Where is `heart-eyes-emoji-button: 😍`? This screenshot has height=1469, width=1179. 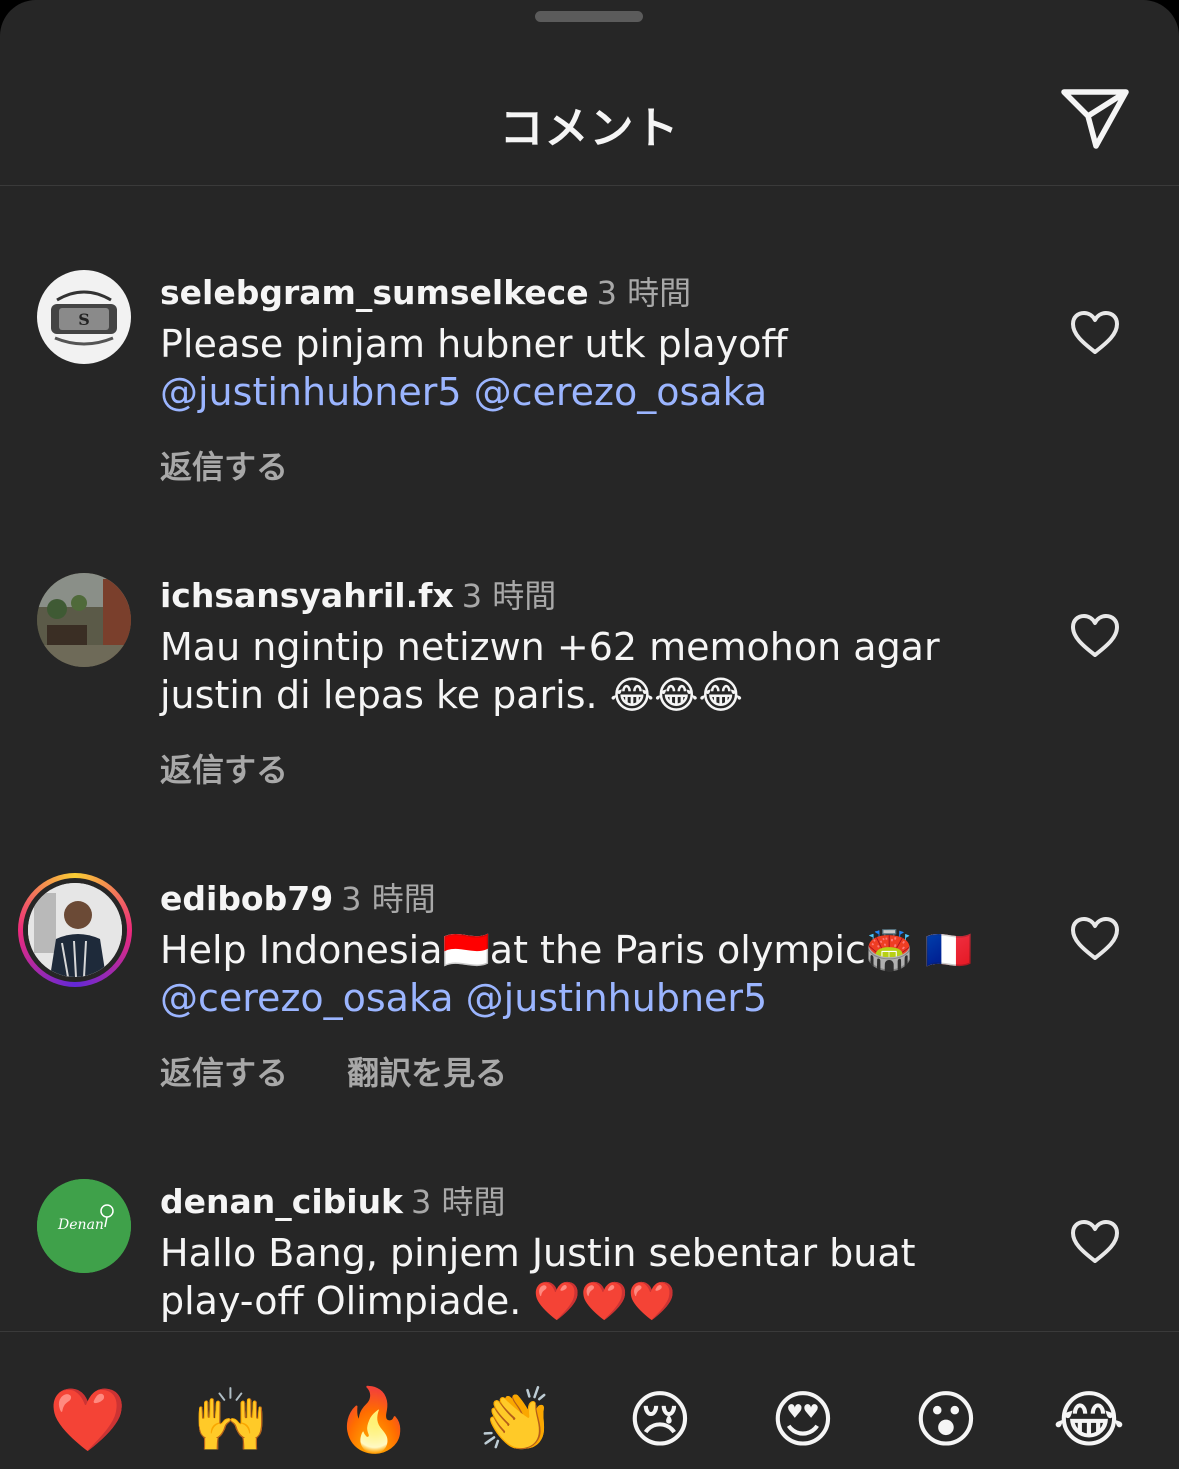
heart-eyes-emoji-button: 😍 is located at coordinates (803, 1420).